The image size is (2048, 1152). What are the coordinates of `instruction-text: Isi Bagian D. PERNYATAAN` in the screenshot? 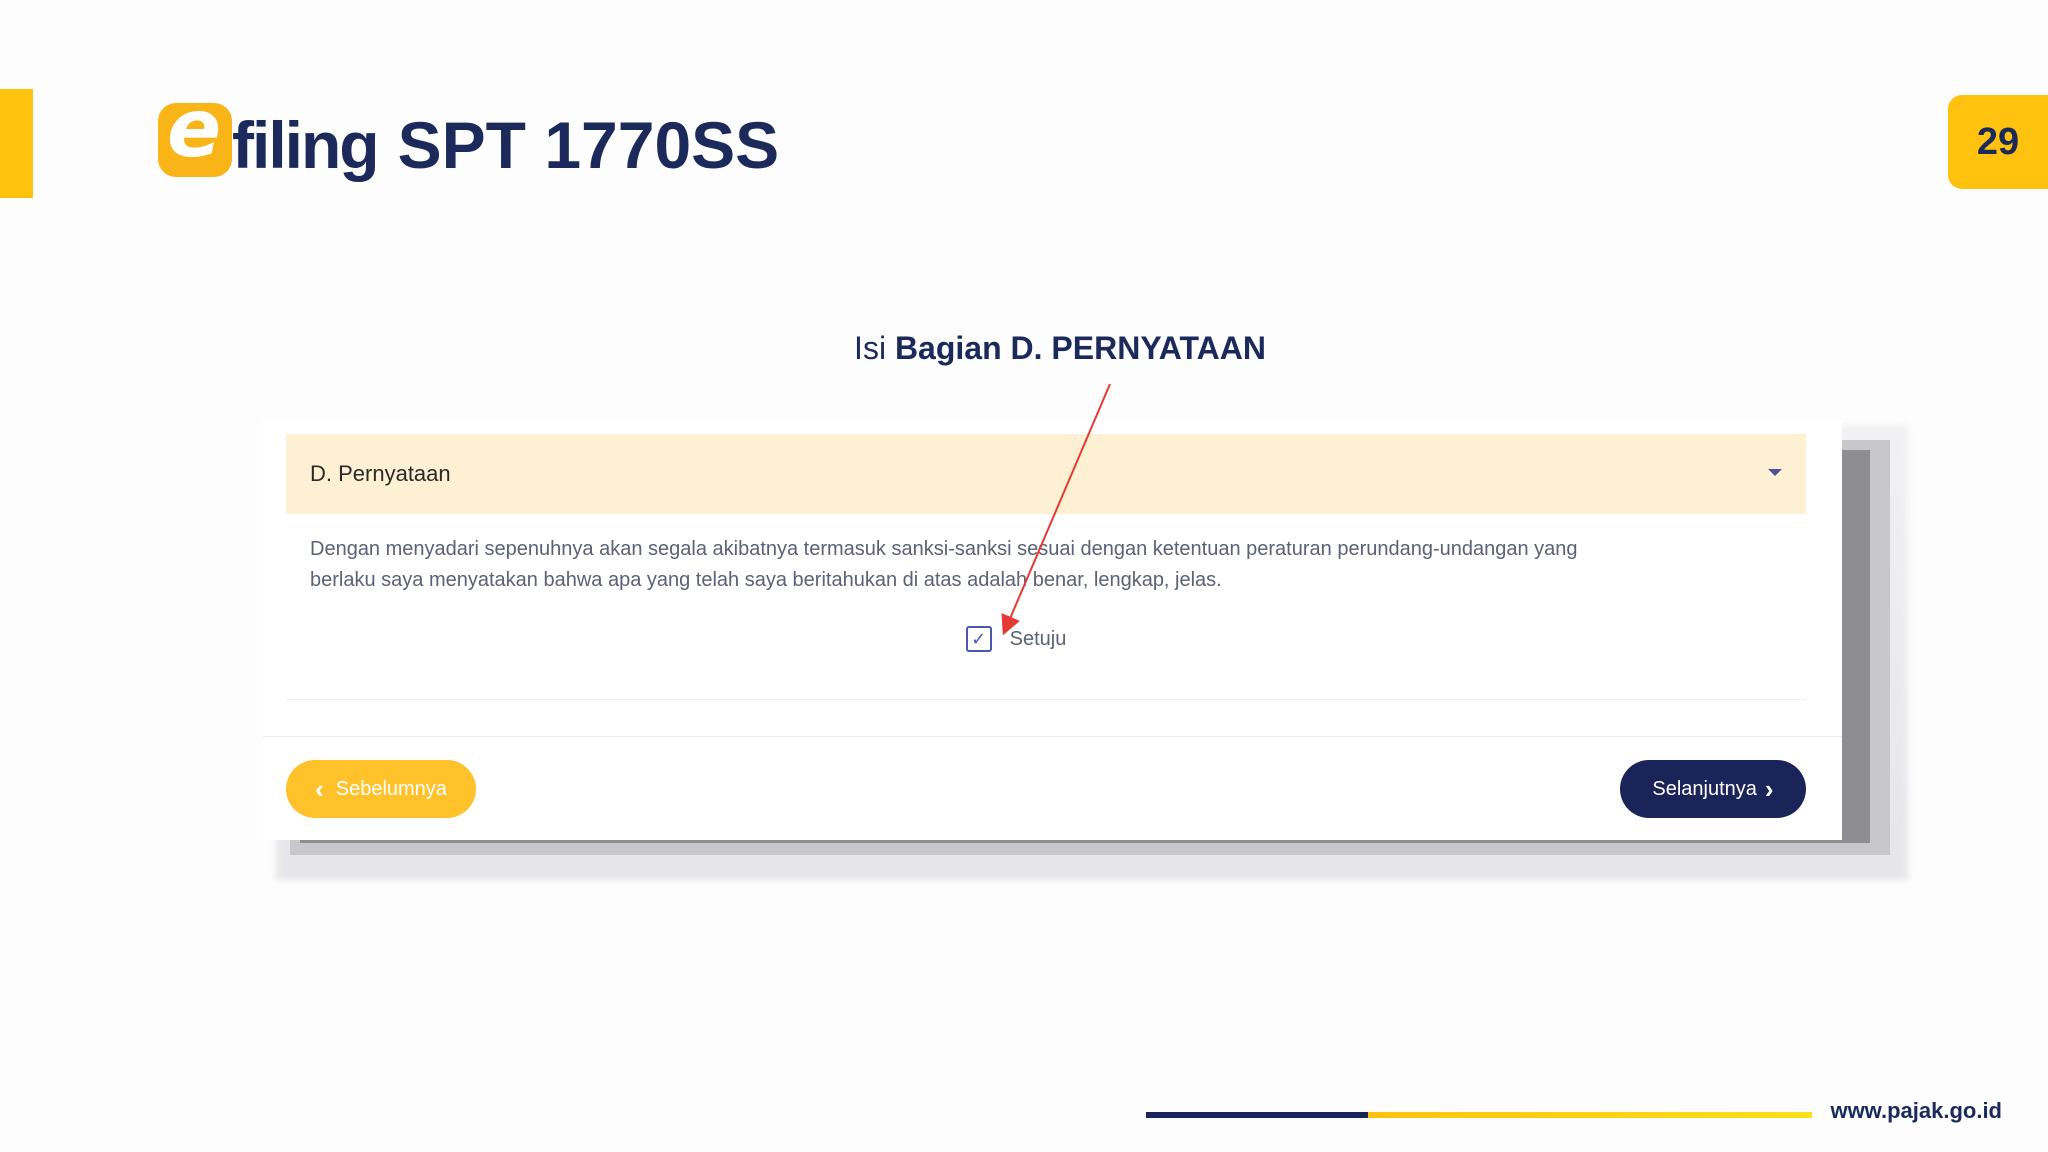 It's located at (1024, 348).